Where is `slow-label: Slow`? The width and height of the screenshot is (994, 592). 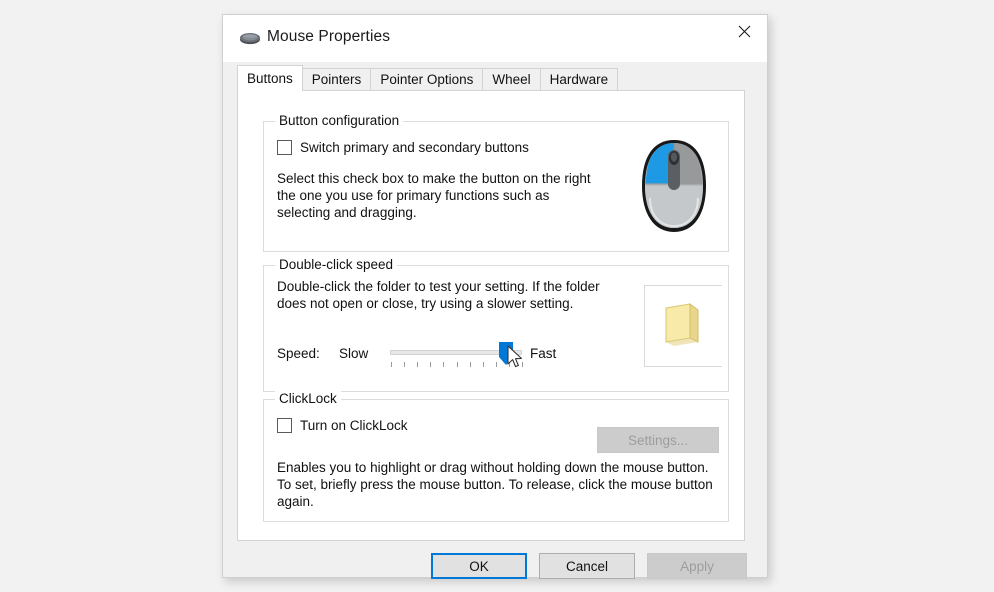
slow-label: Slow is located at coordinates (354, 353).